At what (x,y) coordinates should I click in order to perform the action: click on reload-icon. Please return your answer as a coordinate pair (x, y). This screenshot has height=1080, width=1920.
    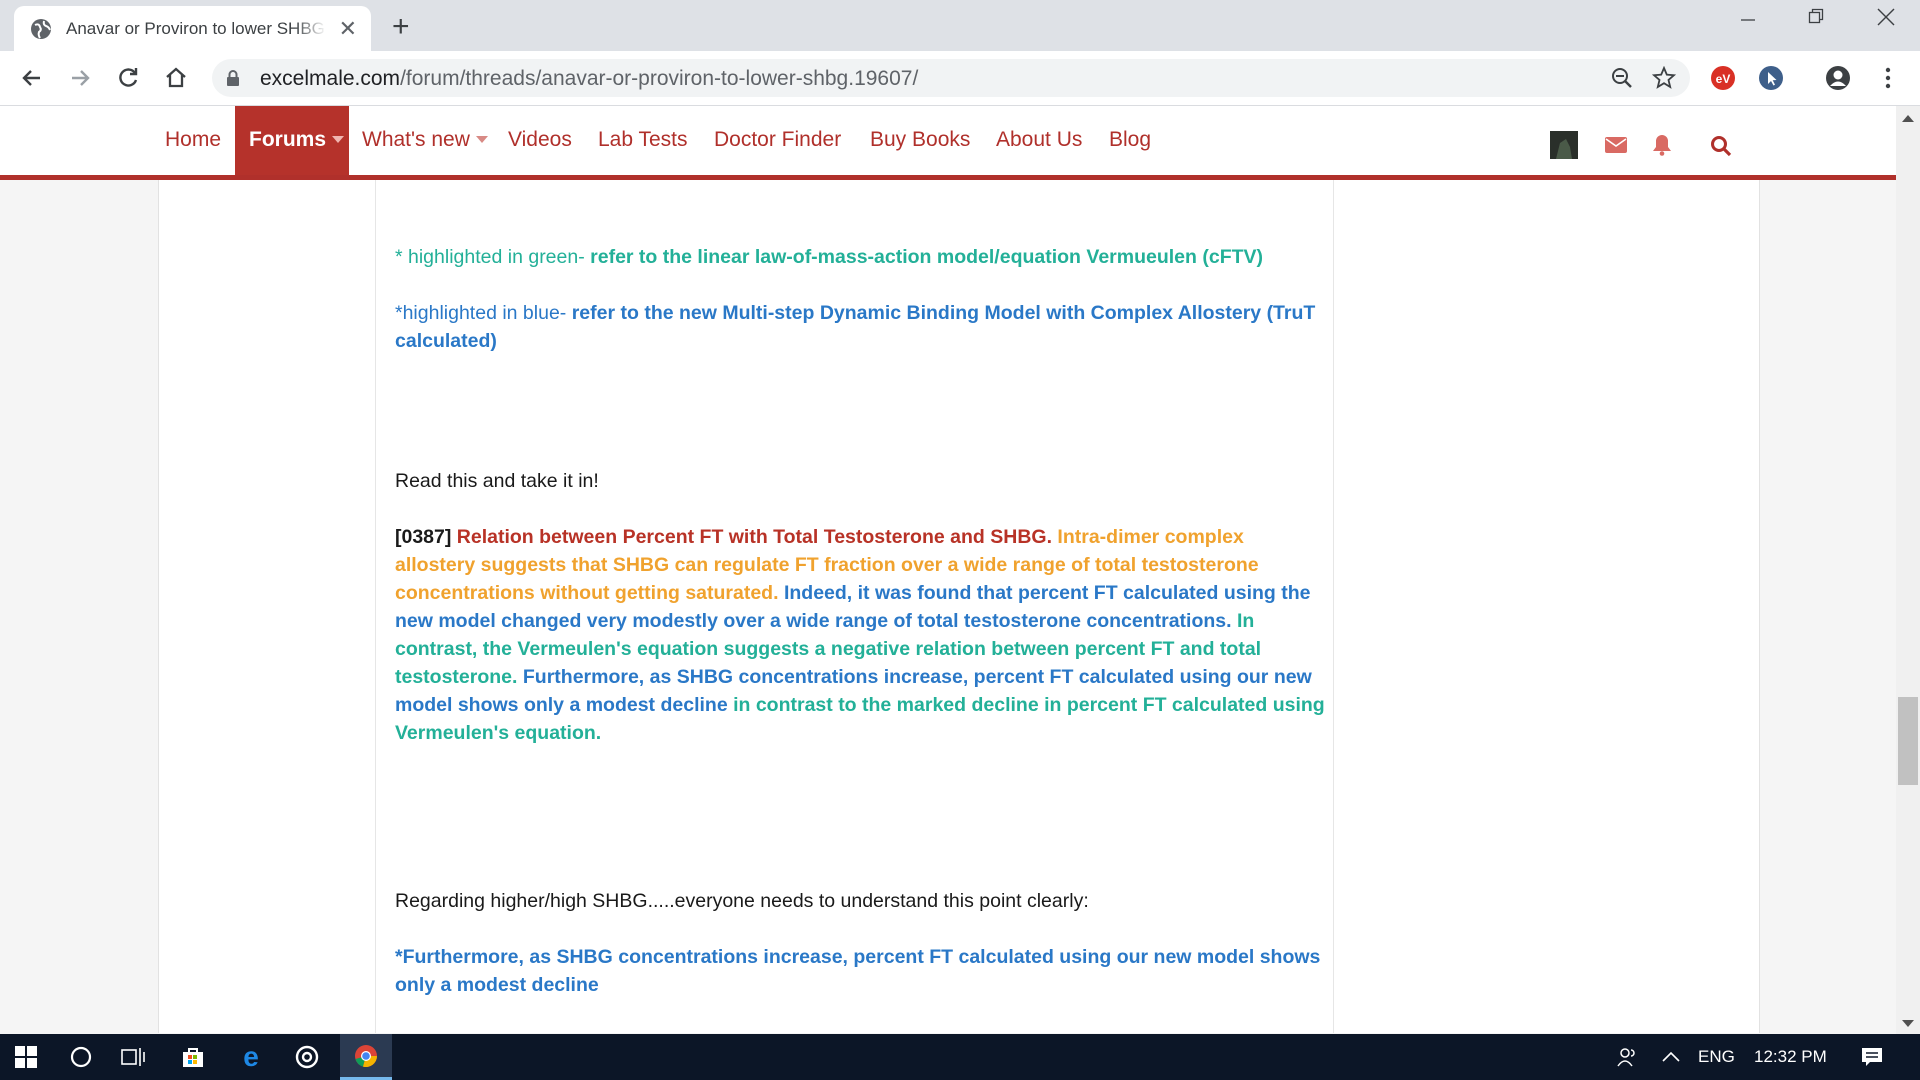
    Looking at the image, I should click on (128, 78).